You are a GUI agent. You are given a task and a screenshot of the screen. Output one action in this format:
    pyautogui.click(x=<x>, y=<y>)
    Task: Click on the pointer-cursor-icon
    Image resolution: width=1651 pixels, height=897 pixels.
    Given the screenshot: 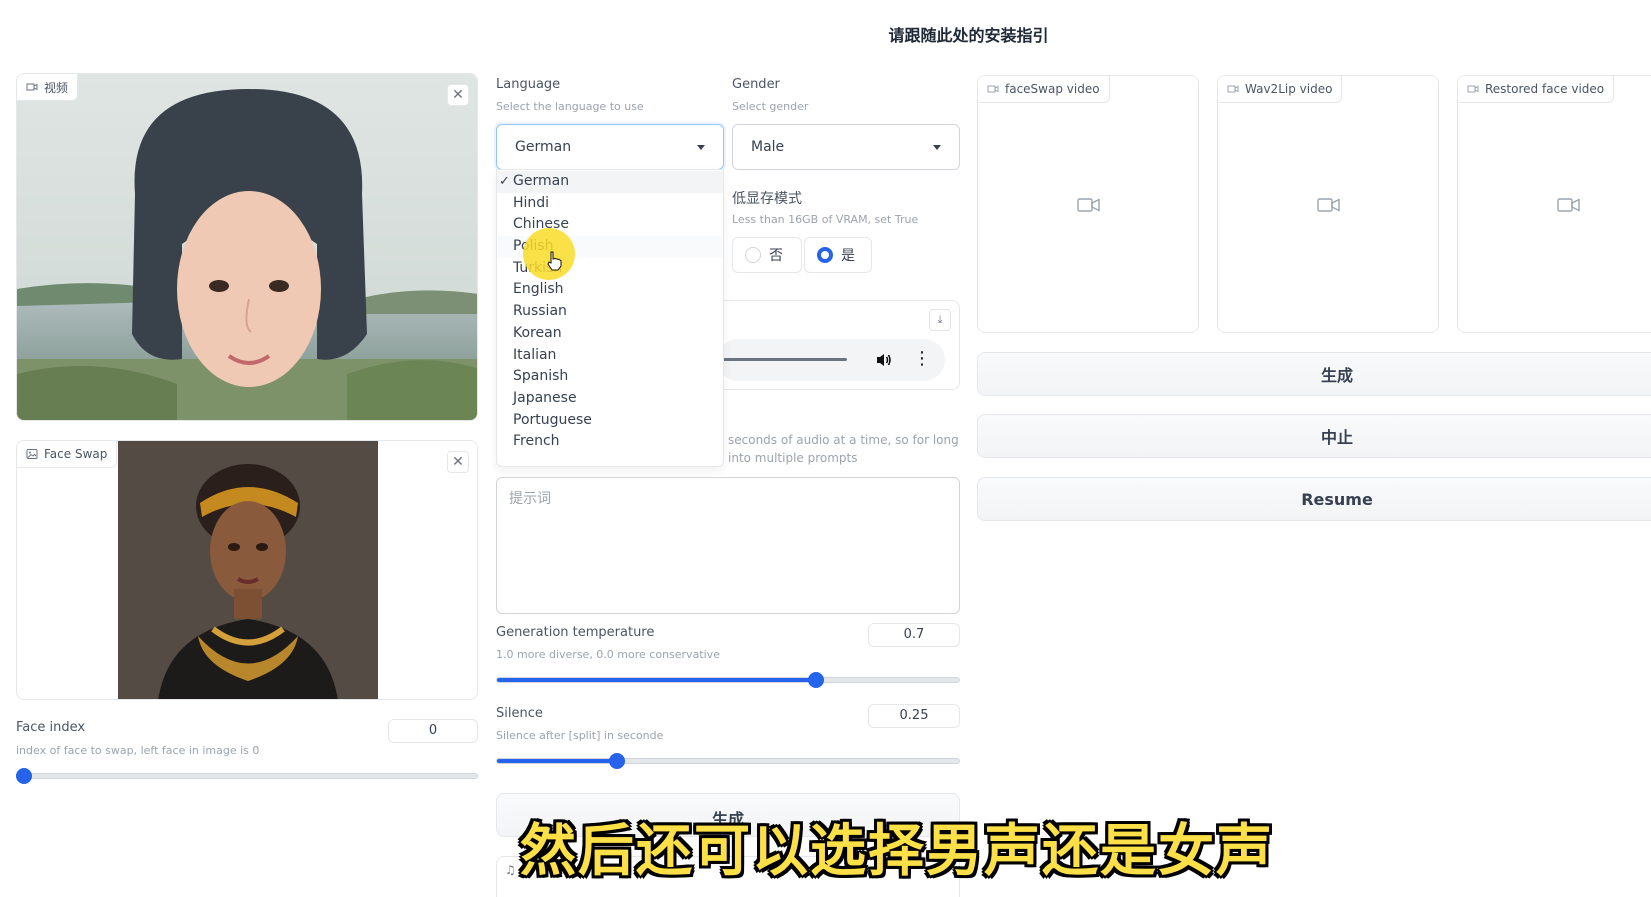 What is the action you would take?
    pyautogui.click(x=554, y=261)
    